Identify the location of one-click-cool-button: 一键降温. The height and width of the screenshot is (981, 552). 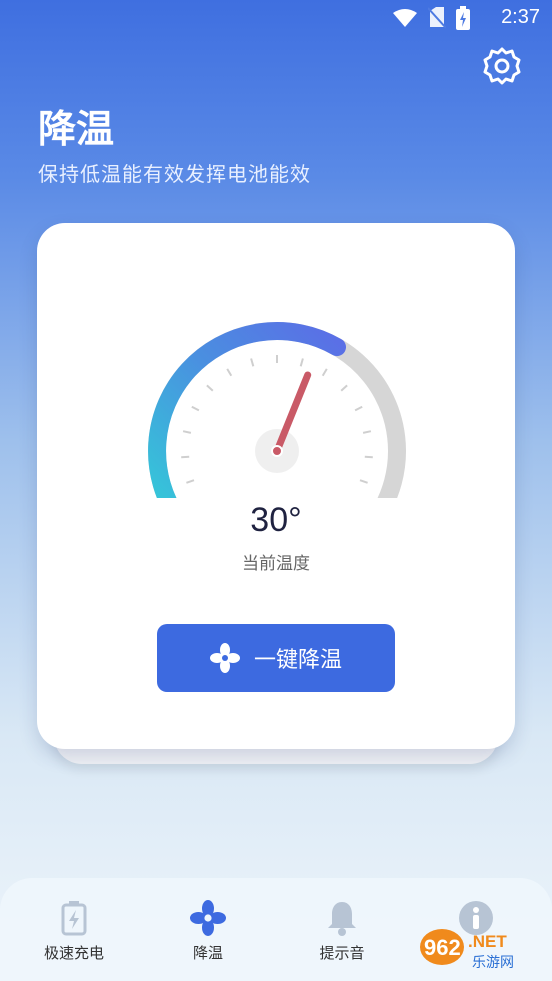
(276, 658).